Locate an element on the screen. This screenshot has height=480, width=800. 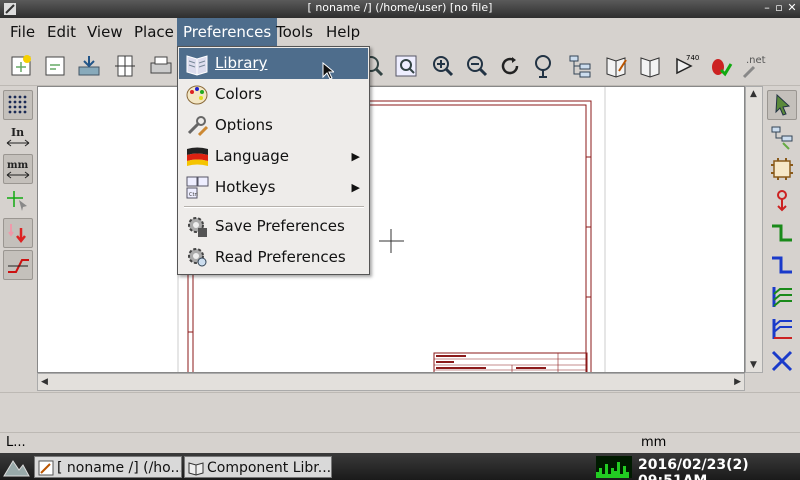
window-title-bar: [ noname /] (/home/user) [no file] – ▫ ✕ is located at coordinates (400, 9).